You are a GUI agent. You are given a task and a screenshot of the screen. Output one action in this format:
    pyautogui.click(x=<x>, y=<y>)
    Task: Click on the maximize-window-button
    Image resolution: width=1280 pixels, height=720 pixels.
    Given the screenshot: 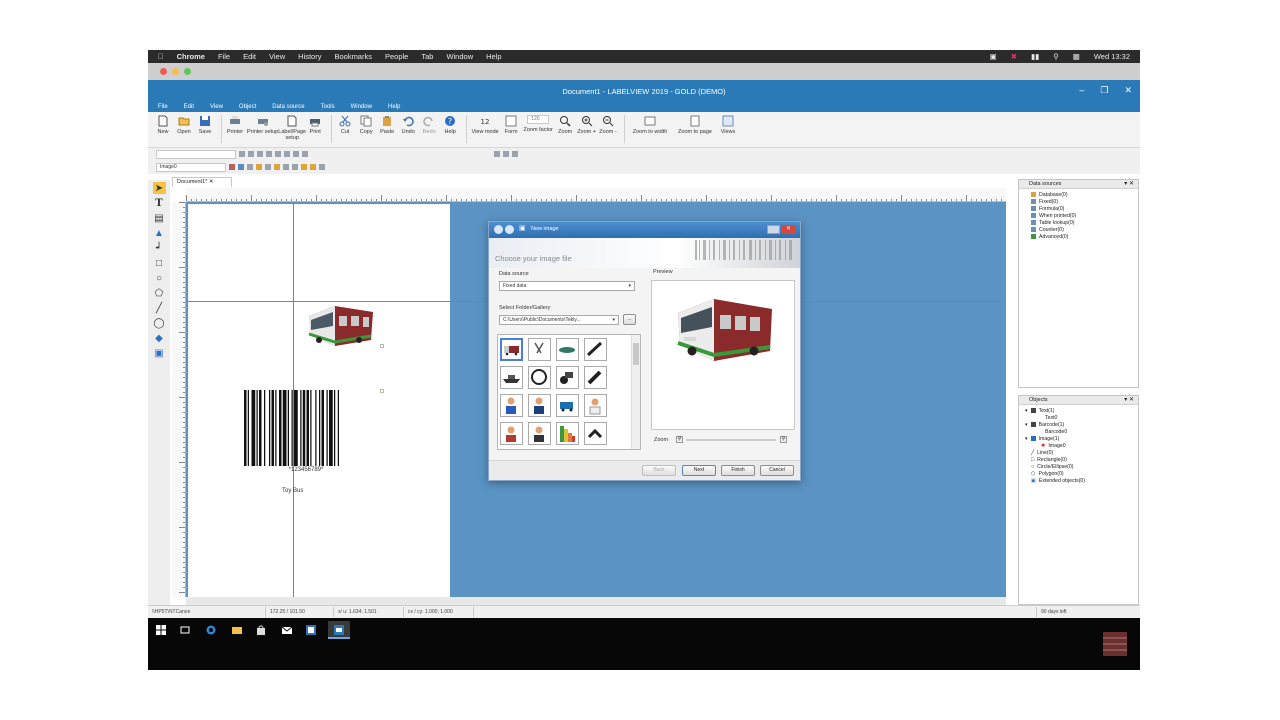 What is the action you would take?
    pyautogui.click(x=187, y=71)
    